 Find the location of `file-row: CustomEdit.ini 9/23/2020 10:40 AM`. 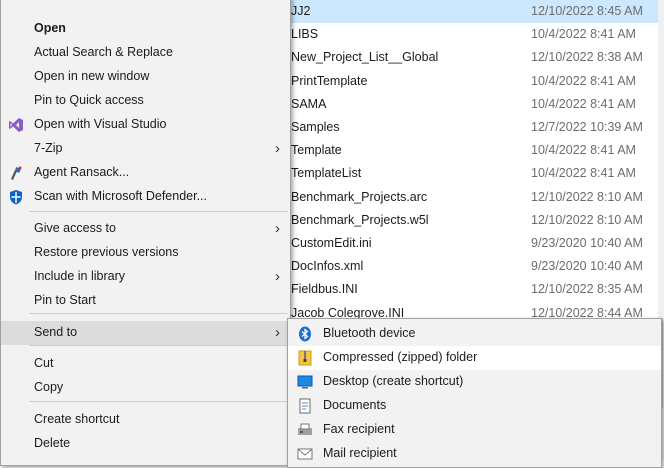

file-row: CustomEdit.ini 9/23/2020 10:40 AM is located at coordinates (456, 243).